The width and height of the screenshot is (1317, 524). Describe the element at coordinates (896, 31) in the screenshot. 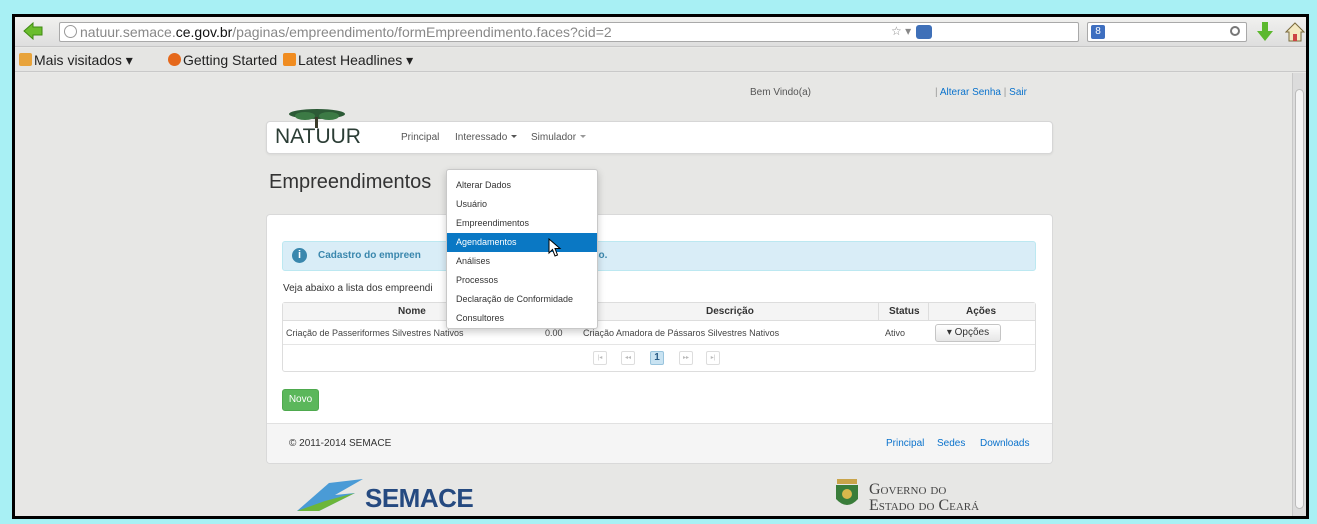

I see `bookmark-star-icon: ☆` at that location.